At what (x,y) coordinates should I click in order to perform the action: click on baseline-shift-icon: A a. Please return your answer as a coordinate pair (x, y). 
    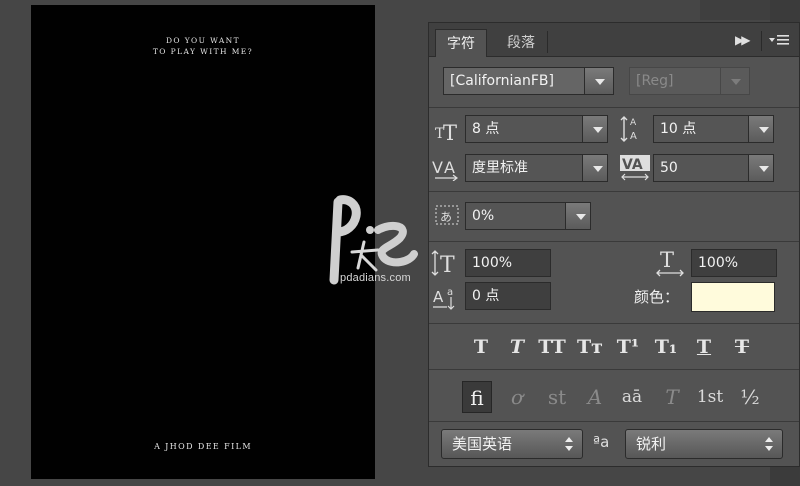
    Looking at the image, I should click on (444, 298).